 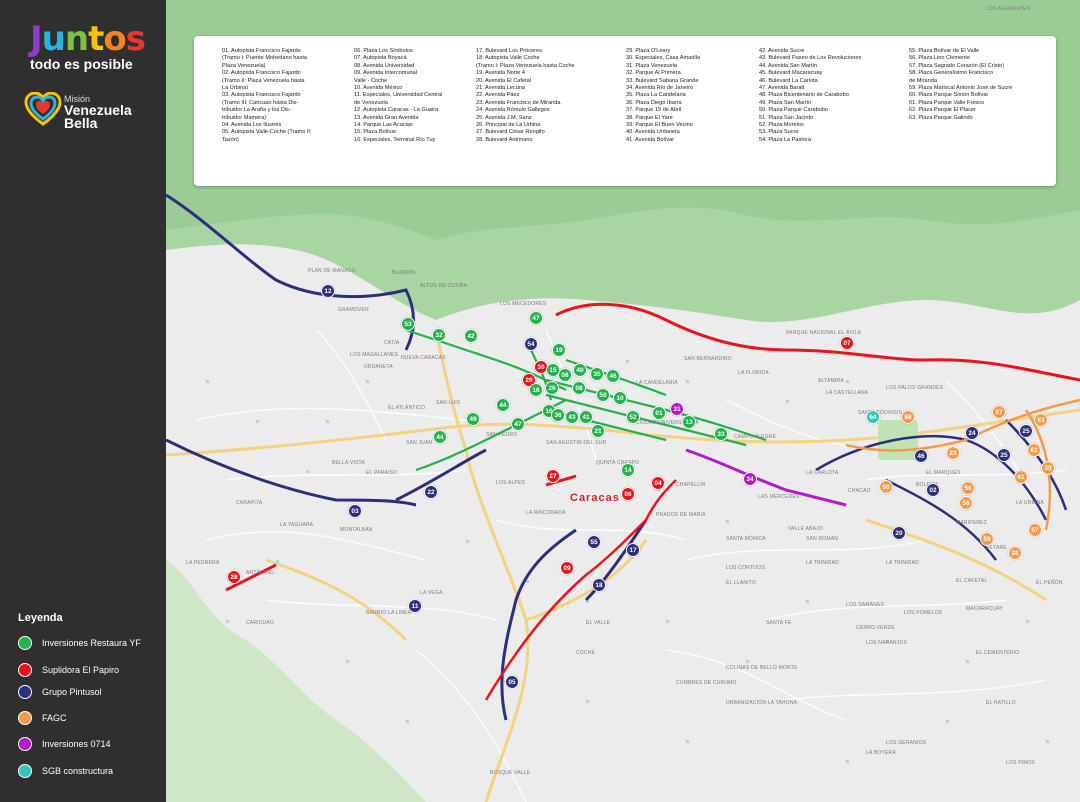 I want to click on route-marker-60: 60, so click(x=886, y=487).